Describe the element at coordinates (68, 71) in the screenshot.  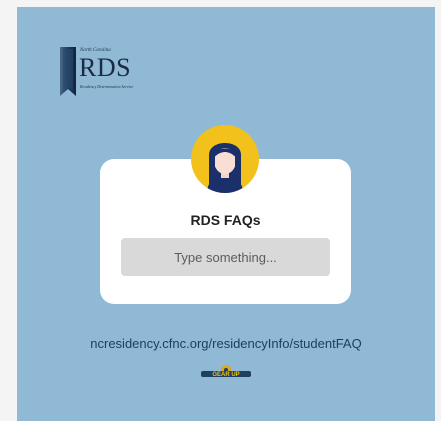
I see `ribbon-icon` at that location.